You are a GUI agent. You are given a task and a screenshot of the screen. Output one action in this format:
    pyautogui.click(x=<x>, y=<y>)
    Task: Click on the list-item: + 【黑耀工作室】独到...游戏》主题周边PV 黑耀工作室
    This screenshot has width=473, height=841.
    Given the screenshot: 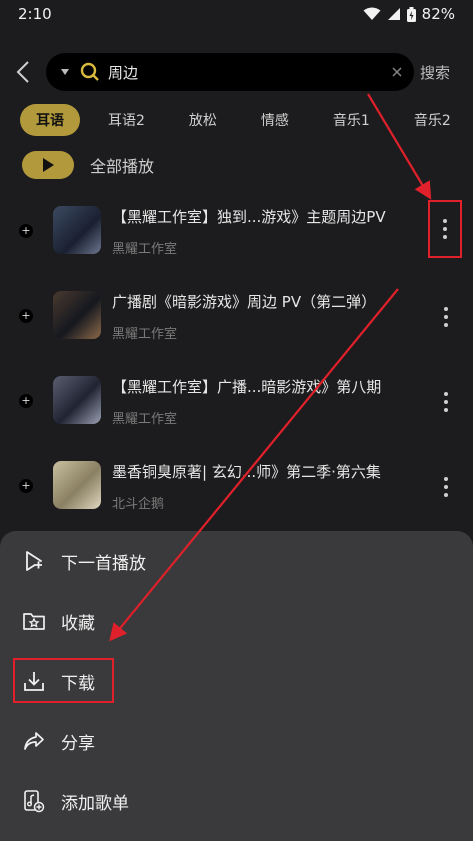 What is the action you would take?
    pyautogui.click(x=236, y=232)
    